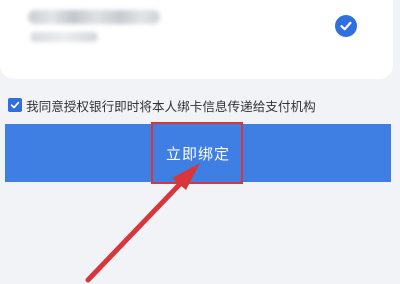  I want to click on masked-card-info-secondary, so click(64, 37).